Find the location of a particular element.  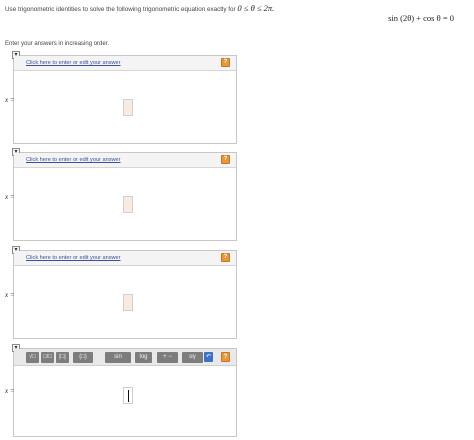

answer-input is located at coordinates (128, 395).